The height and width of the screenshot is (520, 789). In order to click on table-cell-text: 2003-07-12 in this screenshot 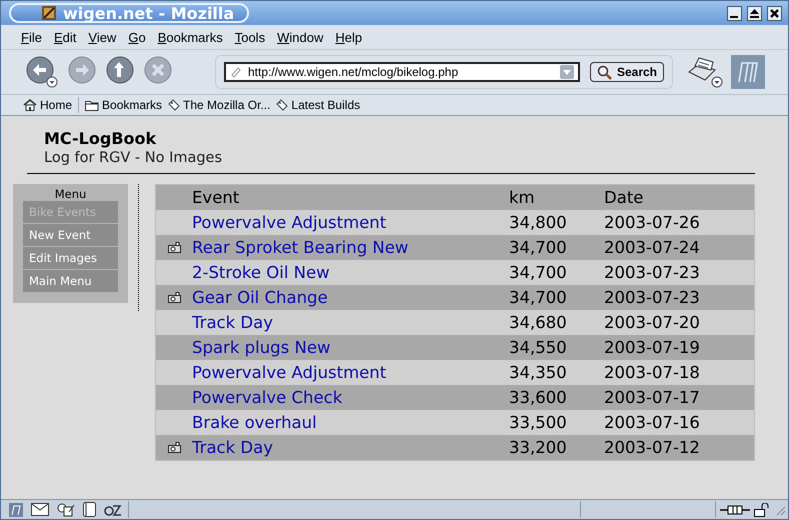, I will do `click(652, 447)`.